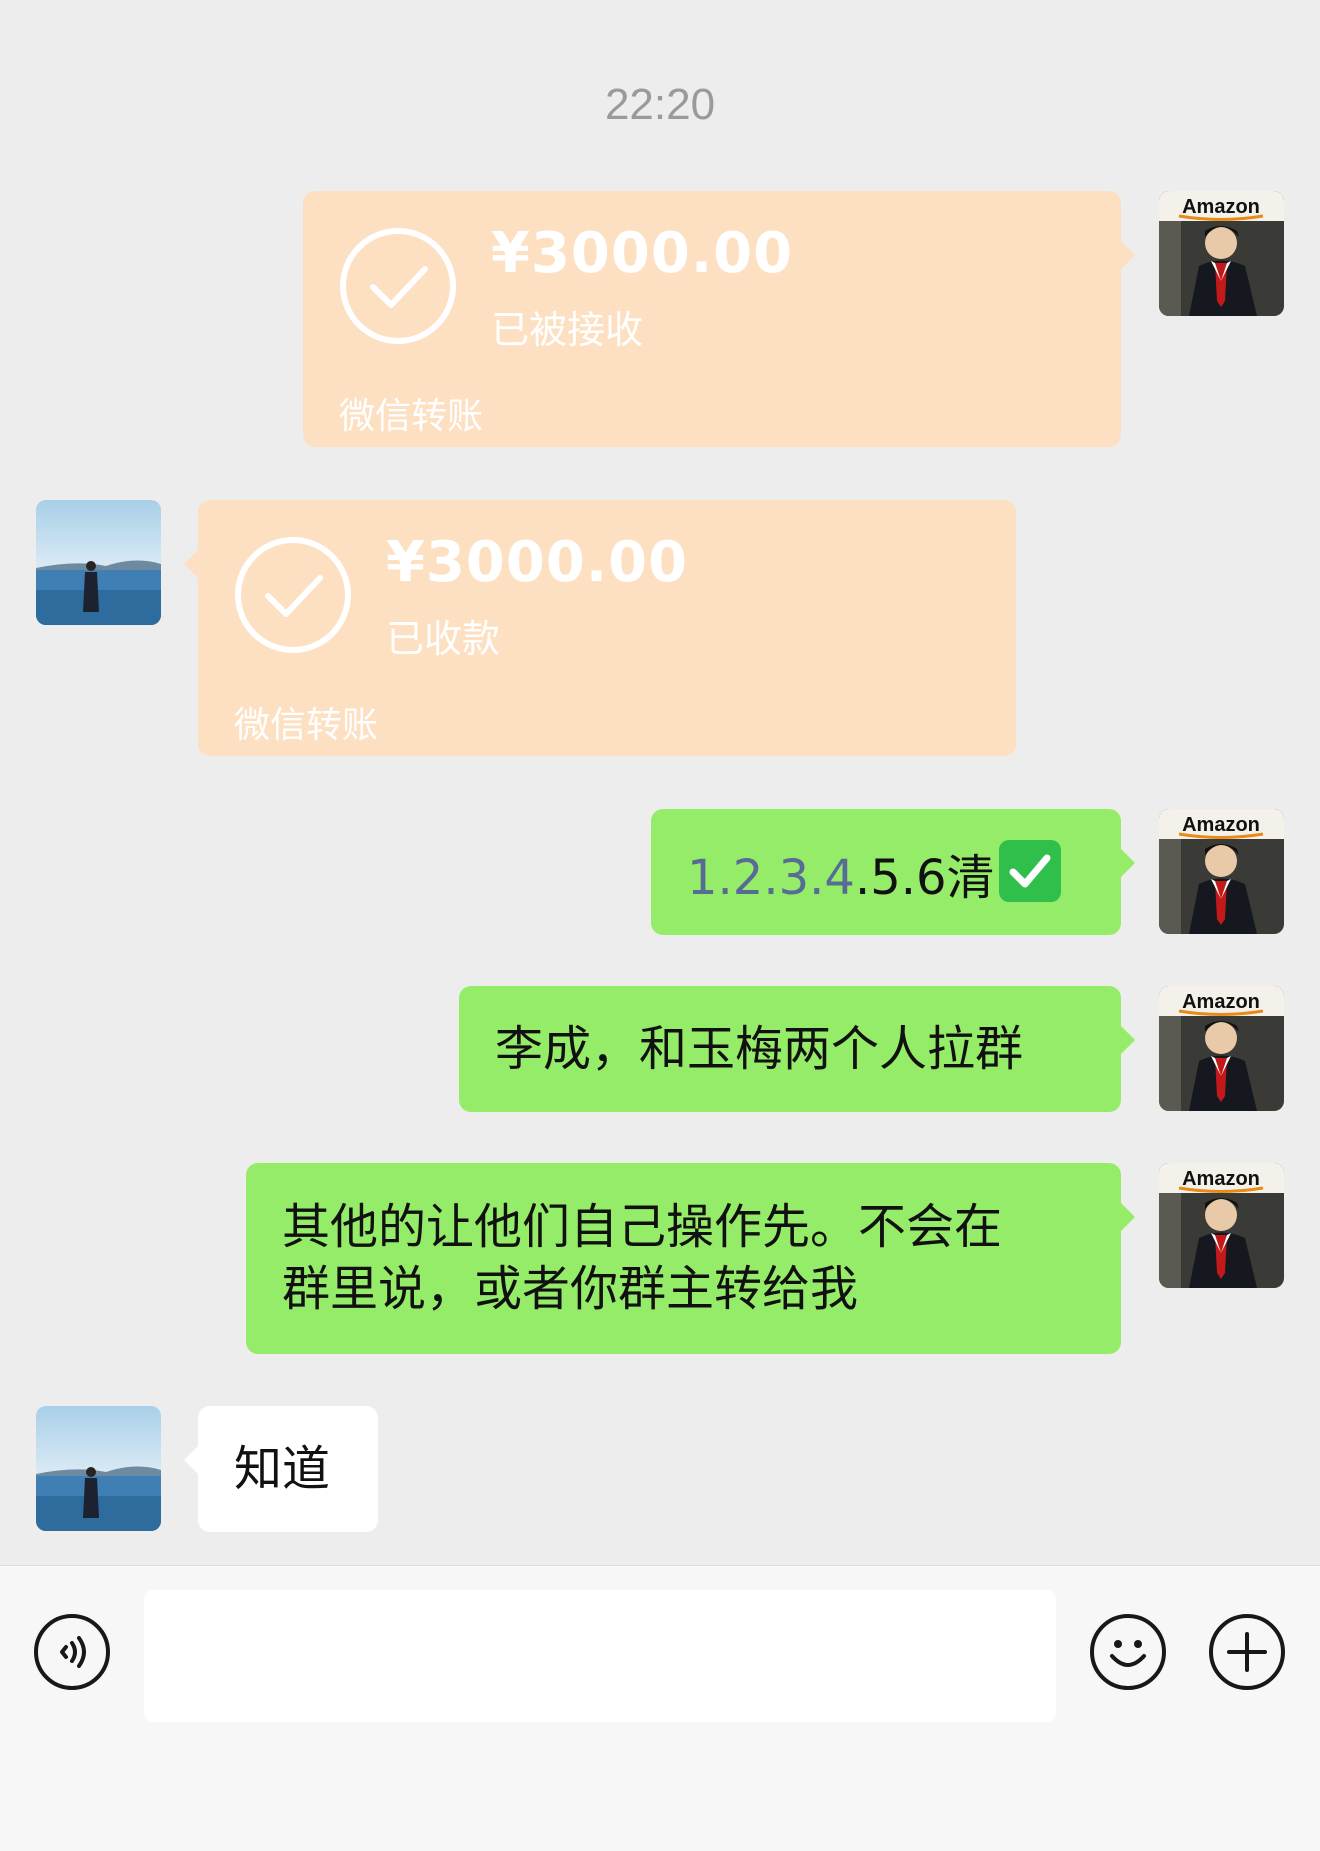 The width and height of the screenshot is (1320, 1851). I want to click on transfer-card-received: ¥3000.00 已收款 微信转账, so click(600, 628).